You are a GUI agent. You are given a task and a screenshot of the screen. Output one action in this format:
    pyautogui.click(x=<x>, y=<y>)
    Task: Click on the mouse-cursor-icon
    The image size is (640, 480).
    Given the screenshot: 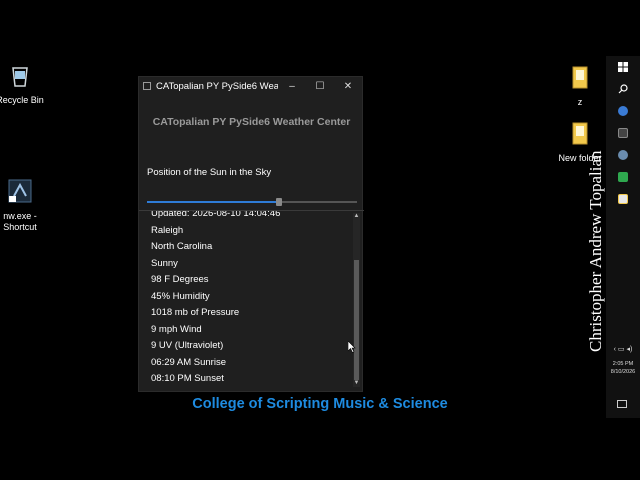 What is the action you would take?
    pyautogui.click(x=352, y=347)
    